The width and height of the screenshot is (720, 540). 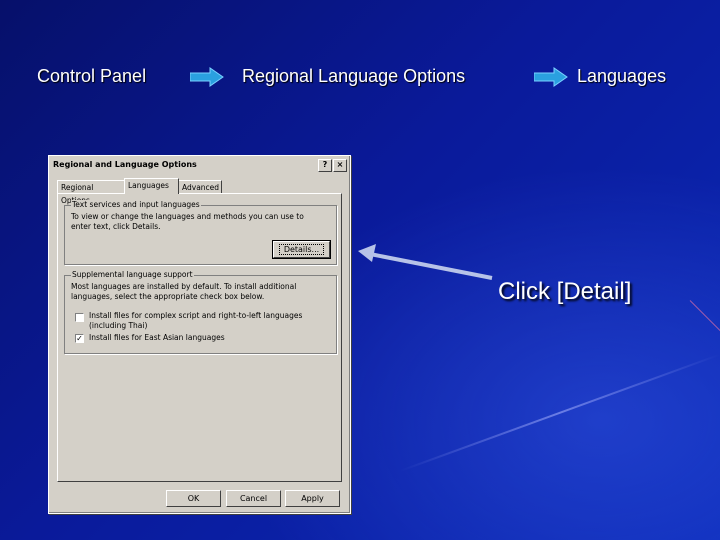 I want to click on close-button: ×, so click(x=340, y=165).